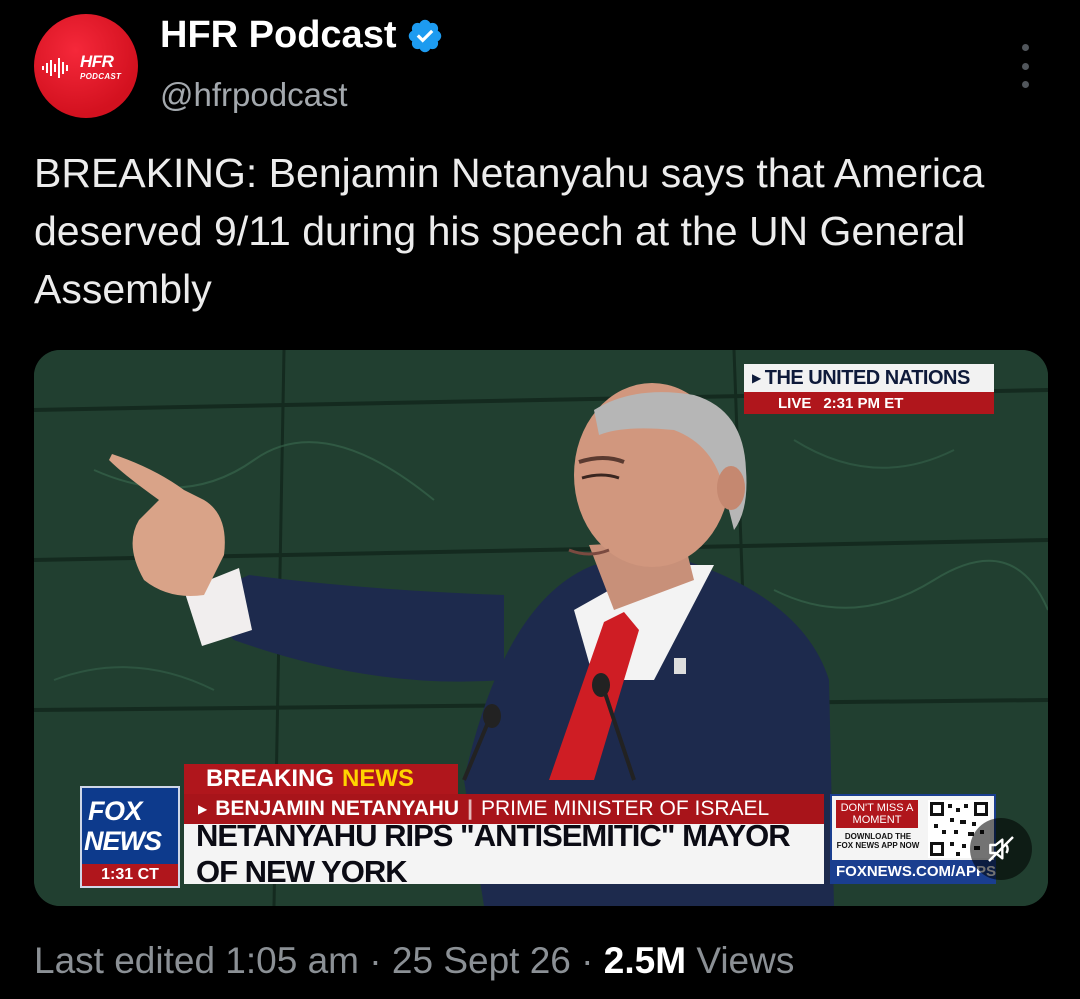 The height and width of the screenshot is (999, 1080). Describe the element at coordinates (378, 778) in the screenshot. I see `news-word: NEWS` at that location.